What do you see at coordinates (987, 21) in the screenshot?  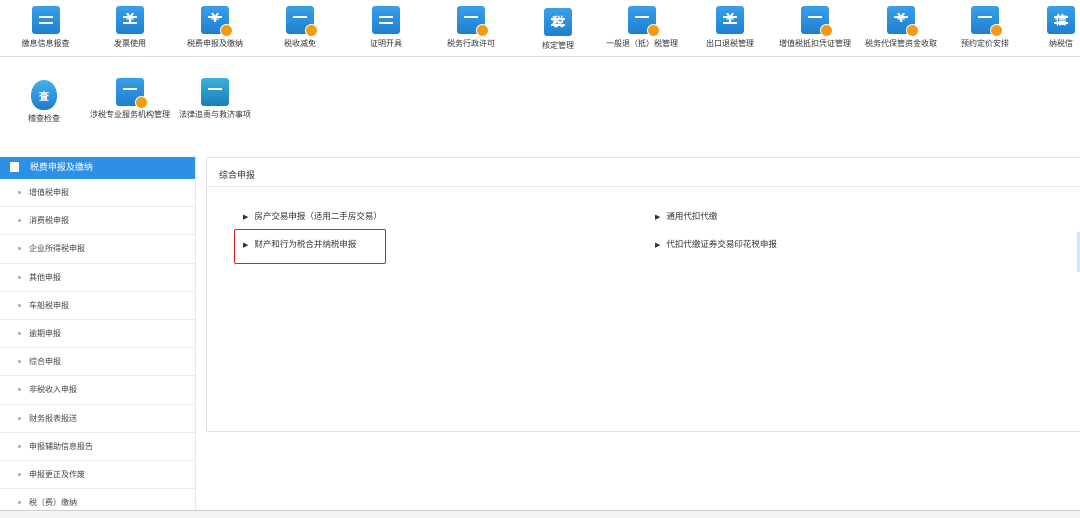 I see `pricing-arrangement-icon` at bounding box center [987, 21].